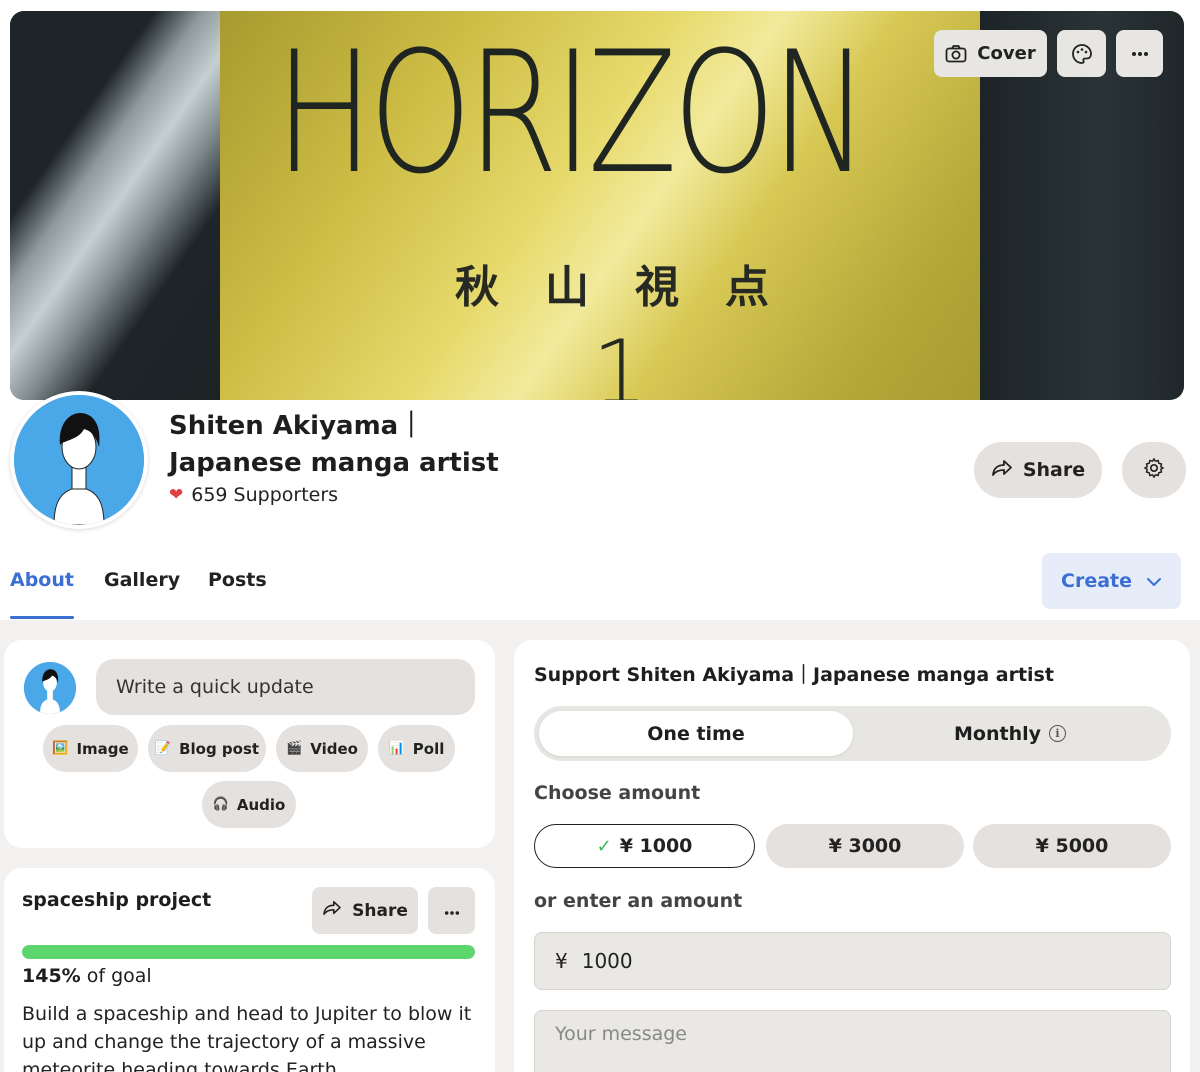  I want to click on goal-more-button, so click(451, 910).